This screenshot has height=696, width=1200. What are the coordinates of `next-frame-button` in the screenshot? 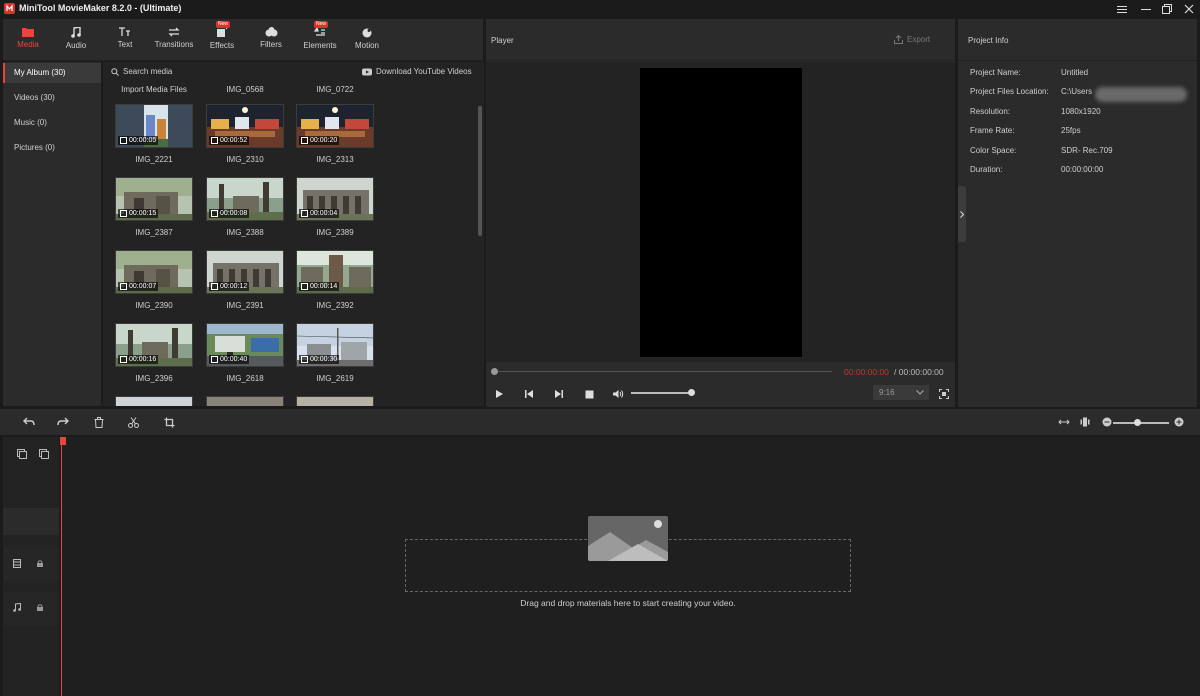 It's located at (559, 394).